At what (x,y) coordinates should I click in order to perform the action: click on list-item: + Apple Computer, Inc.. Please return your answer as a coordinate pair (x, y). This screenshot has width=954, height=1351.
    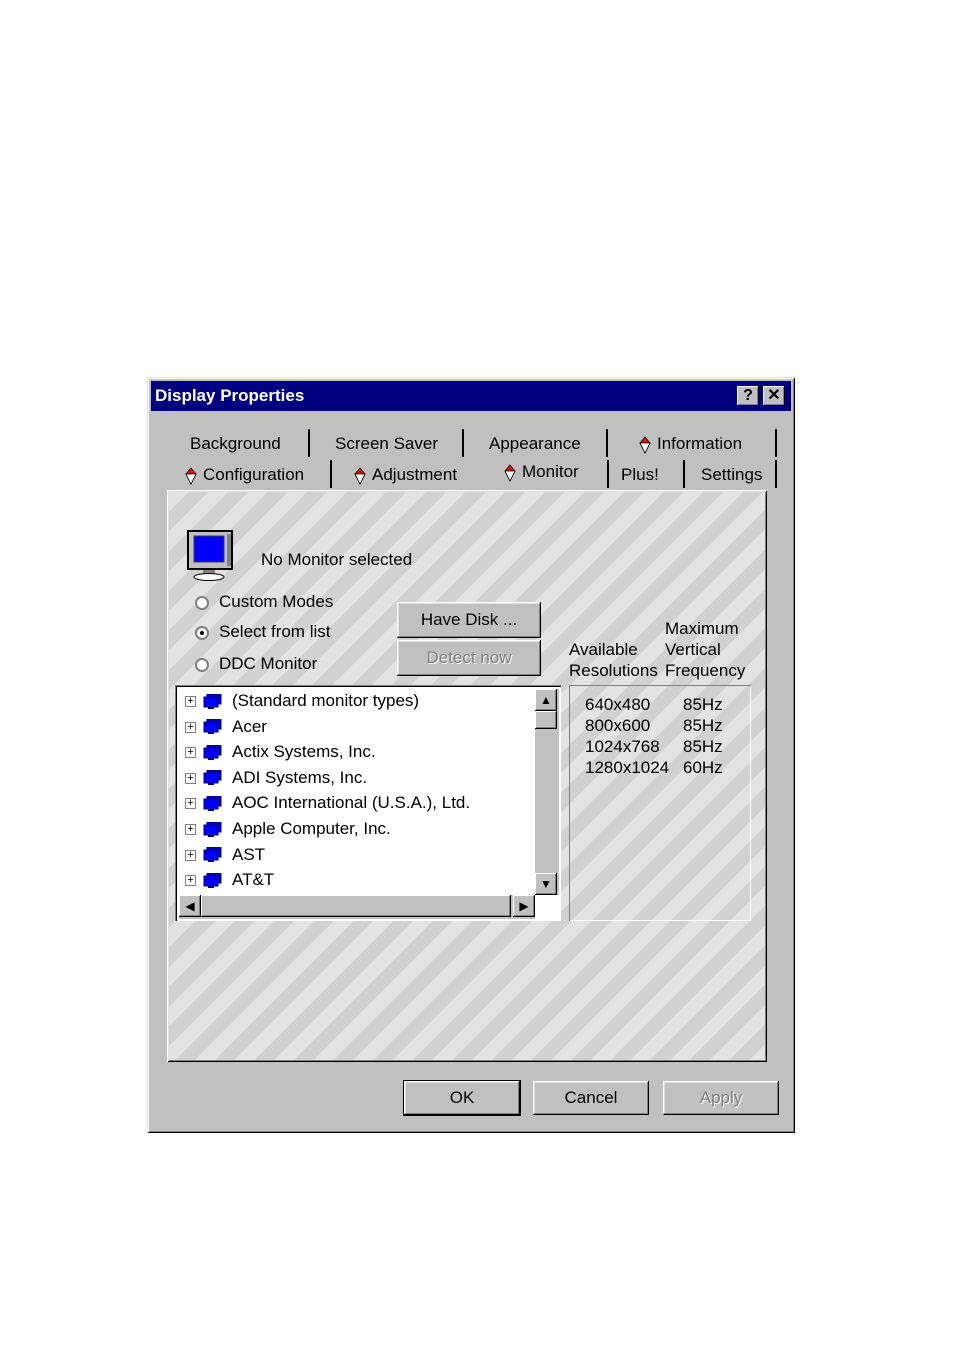
    Looking at the image, I should click on (288, 829).